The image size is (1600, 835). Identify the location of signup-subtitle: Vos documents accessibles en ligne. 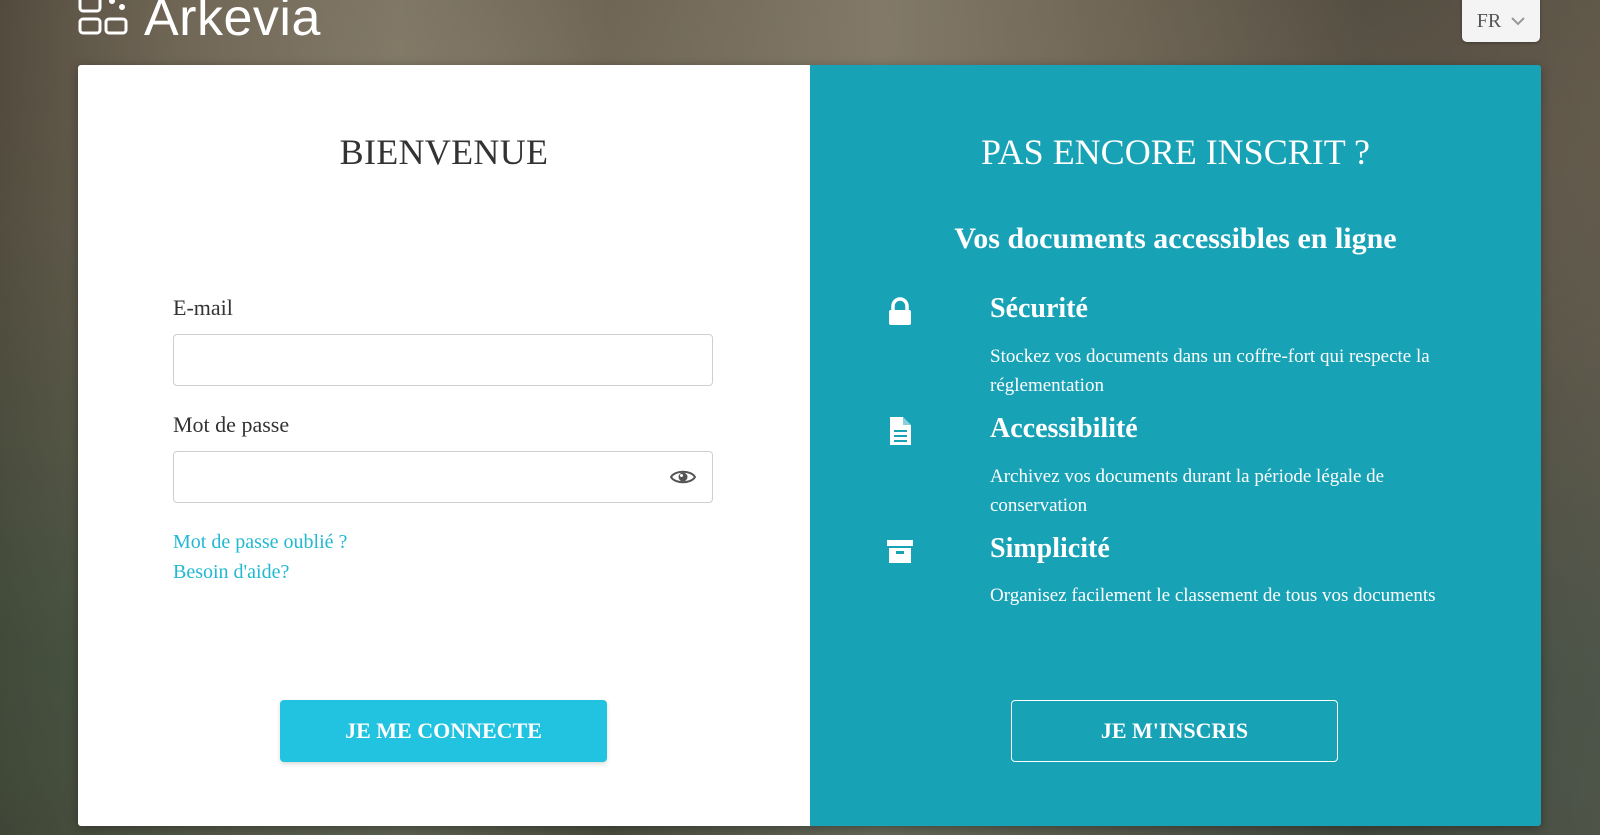
(1175, 238).